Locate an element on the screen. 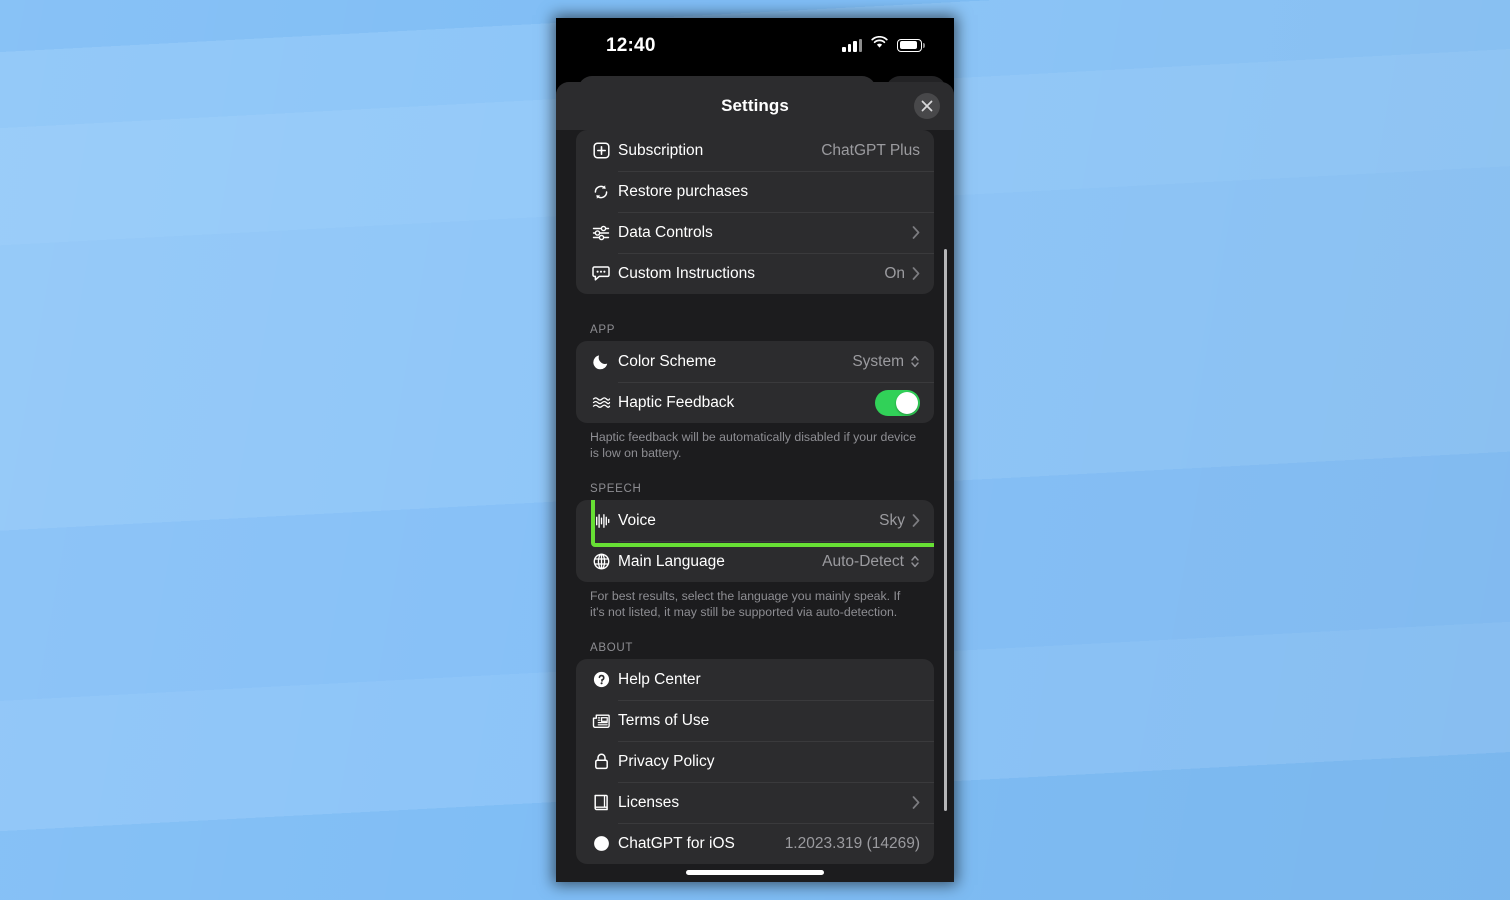 The width and height of the screenshot is (1510, 900). wifi-icon is located at coordinates (879, 44).